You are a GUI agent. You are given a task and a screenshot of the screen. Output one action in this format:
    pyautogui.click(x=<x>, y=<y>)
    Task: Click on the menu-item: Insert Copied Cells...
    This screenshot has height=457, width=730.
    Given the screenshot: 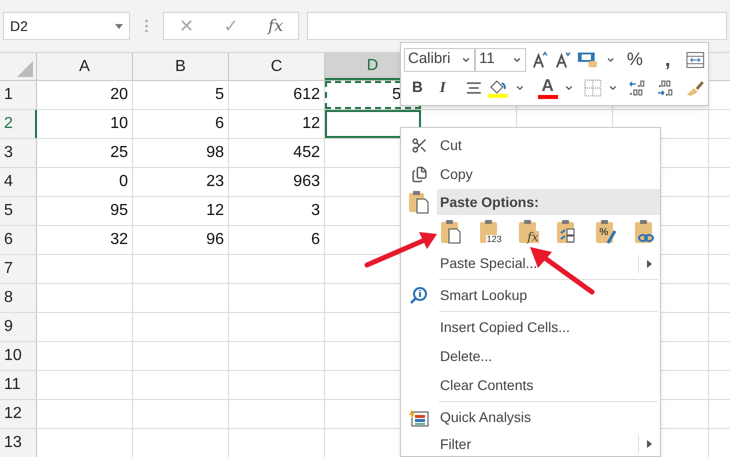 What is the action you would take?
    pyautogui.click(x=530, y=327)
    